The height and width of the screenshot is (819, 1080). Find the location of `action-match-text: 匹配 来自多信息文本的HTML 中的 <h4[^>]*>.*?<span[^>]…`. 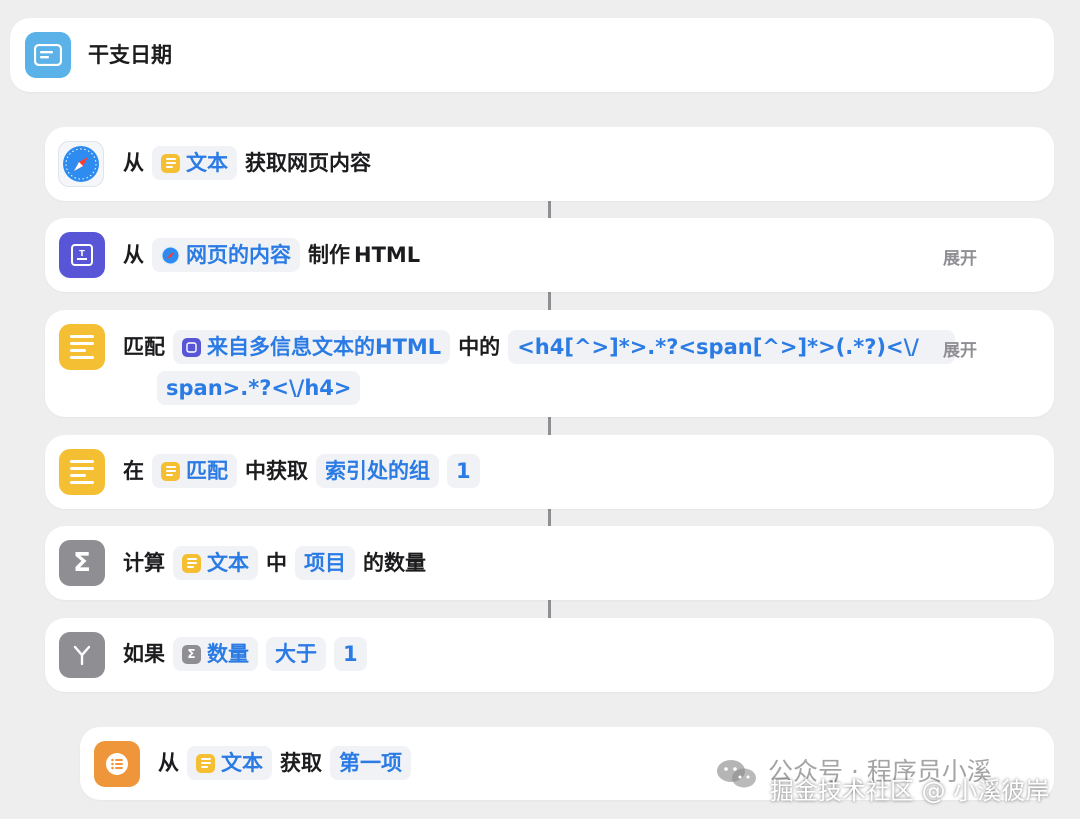

action-match-text: 匹配 来自多信息文本的HTML 中的 <h4[^>]*>.*?<span[^>]… is located at coordinates (549, 363).